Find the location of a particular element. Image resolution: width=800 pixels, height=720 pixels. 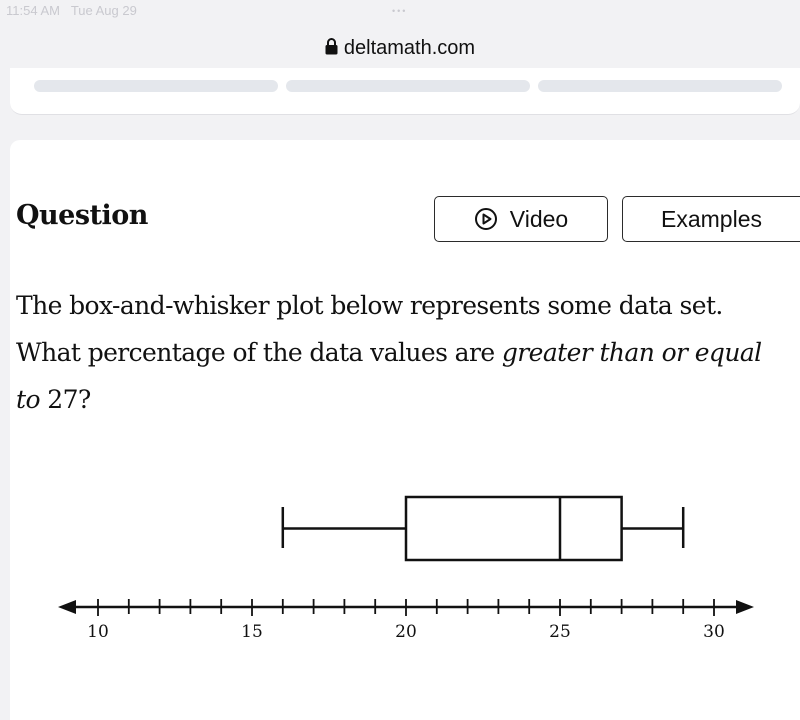

video-button: Video is located at coordinates (521, 219).